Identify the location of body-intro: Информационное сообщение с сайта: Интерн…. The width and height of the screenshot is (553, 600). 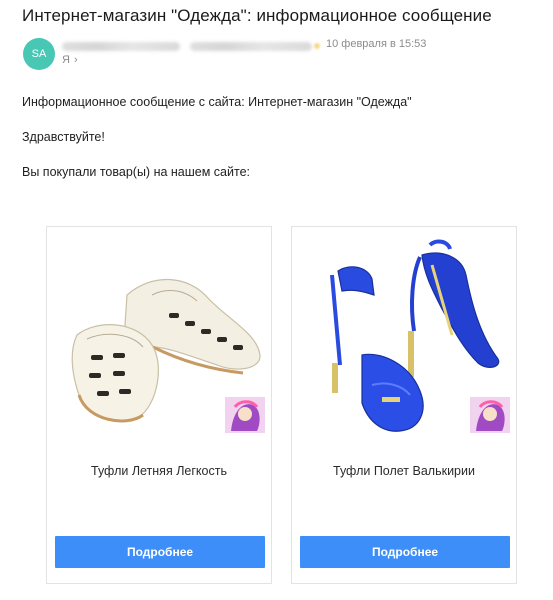
(217, 102).